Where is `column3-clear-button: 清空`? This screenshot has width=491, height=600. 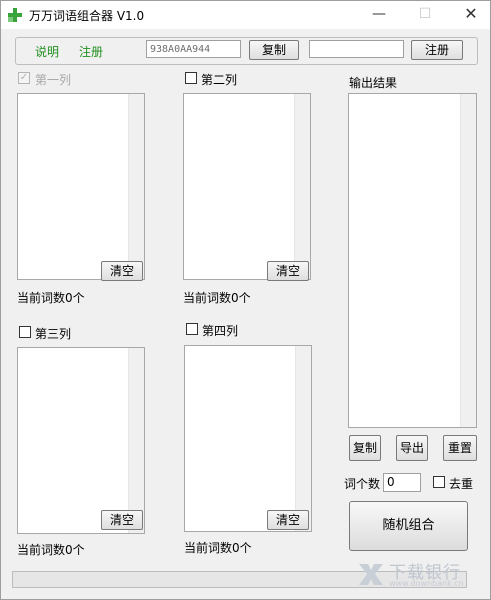 column3-clear-button: 清空 is located at coordinates (122, 520).